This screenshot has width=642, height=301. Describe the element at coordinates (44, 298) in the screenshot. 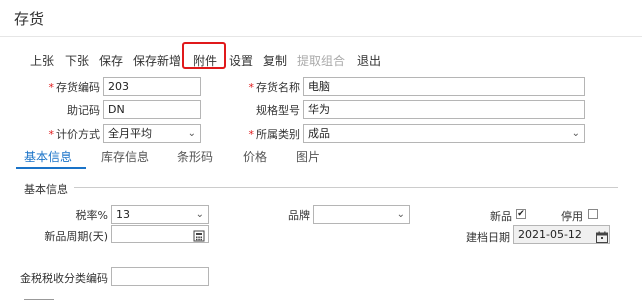

I see `next-section-hint` at that location.